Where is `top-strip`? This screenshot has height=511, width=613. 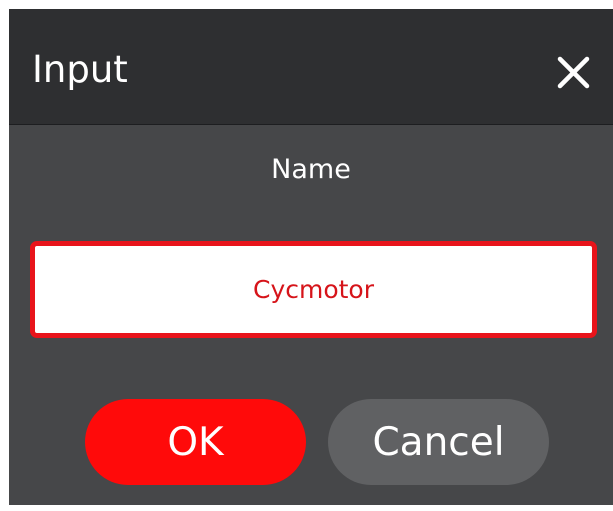
top-strip is located at coordinates (306, 4).